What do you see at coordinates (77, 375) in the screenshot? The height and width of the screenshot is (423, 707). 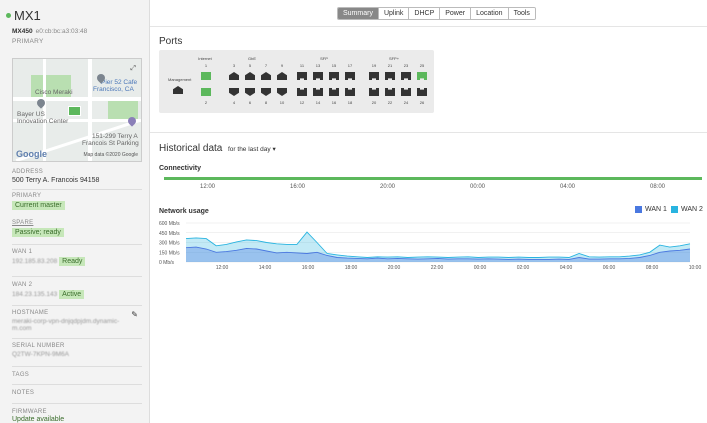 I see `tags-field: TAGS` at bounding box center [77, 375].